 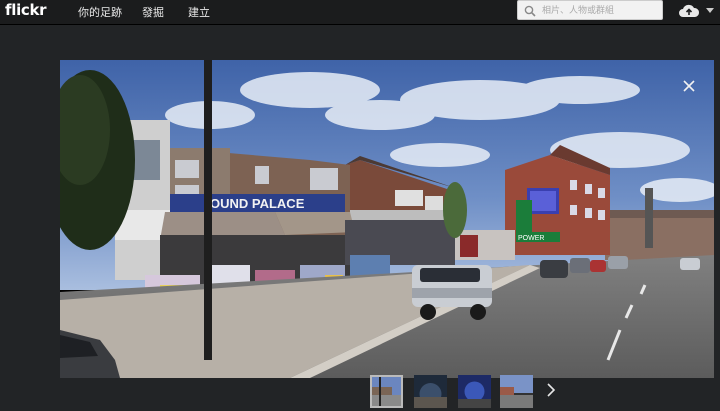 I want to click on nav-explore: 發掘, so click(x=153, y=12).